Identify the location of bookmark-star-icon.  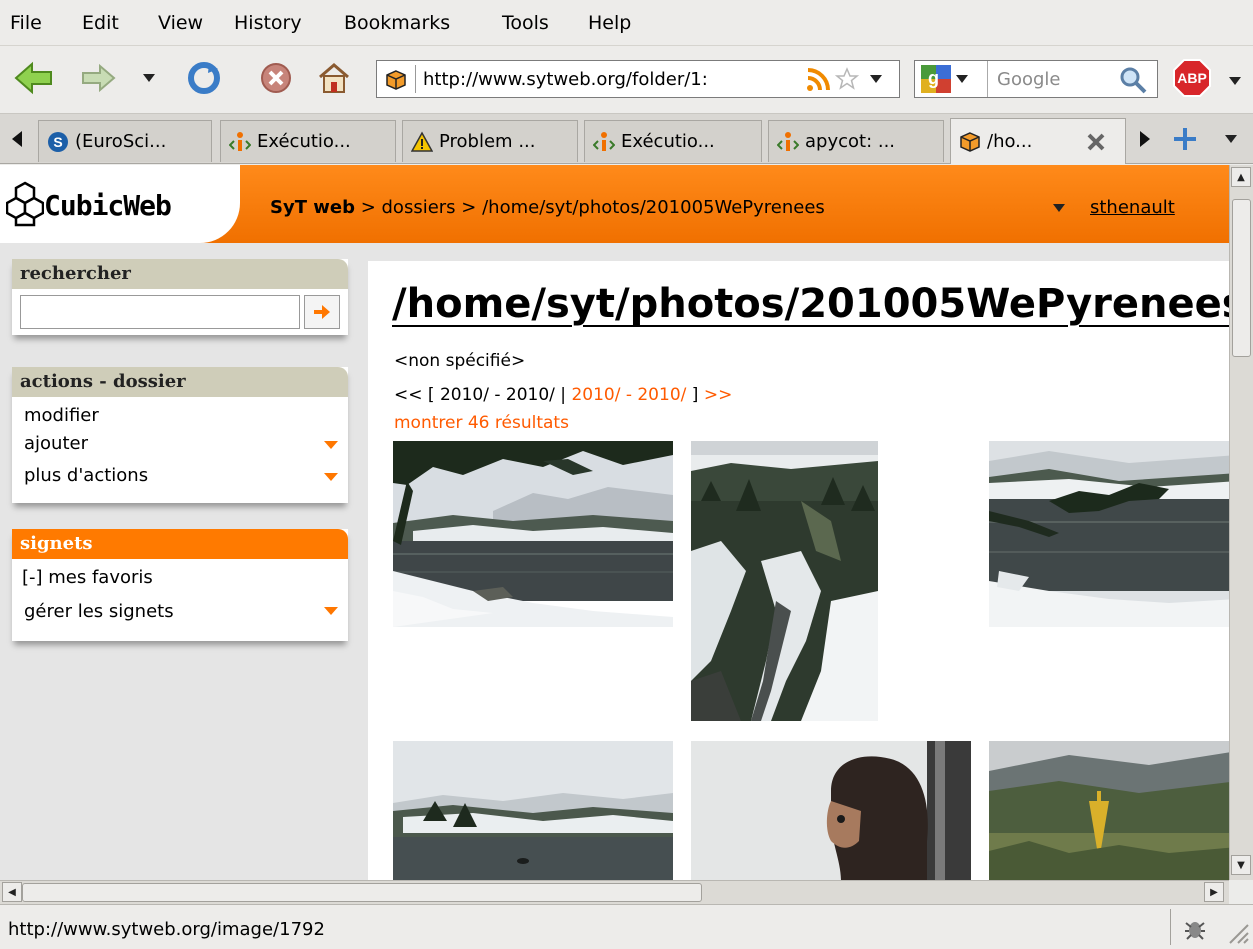
(847, 79).